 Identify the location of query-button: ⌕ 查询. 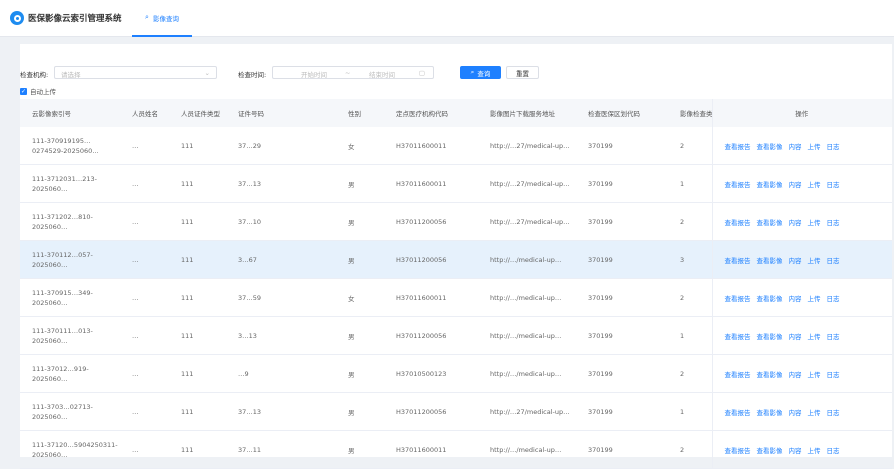
(480, 72).